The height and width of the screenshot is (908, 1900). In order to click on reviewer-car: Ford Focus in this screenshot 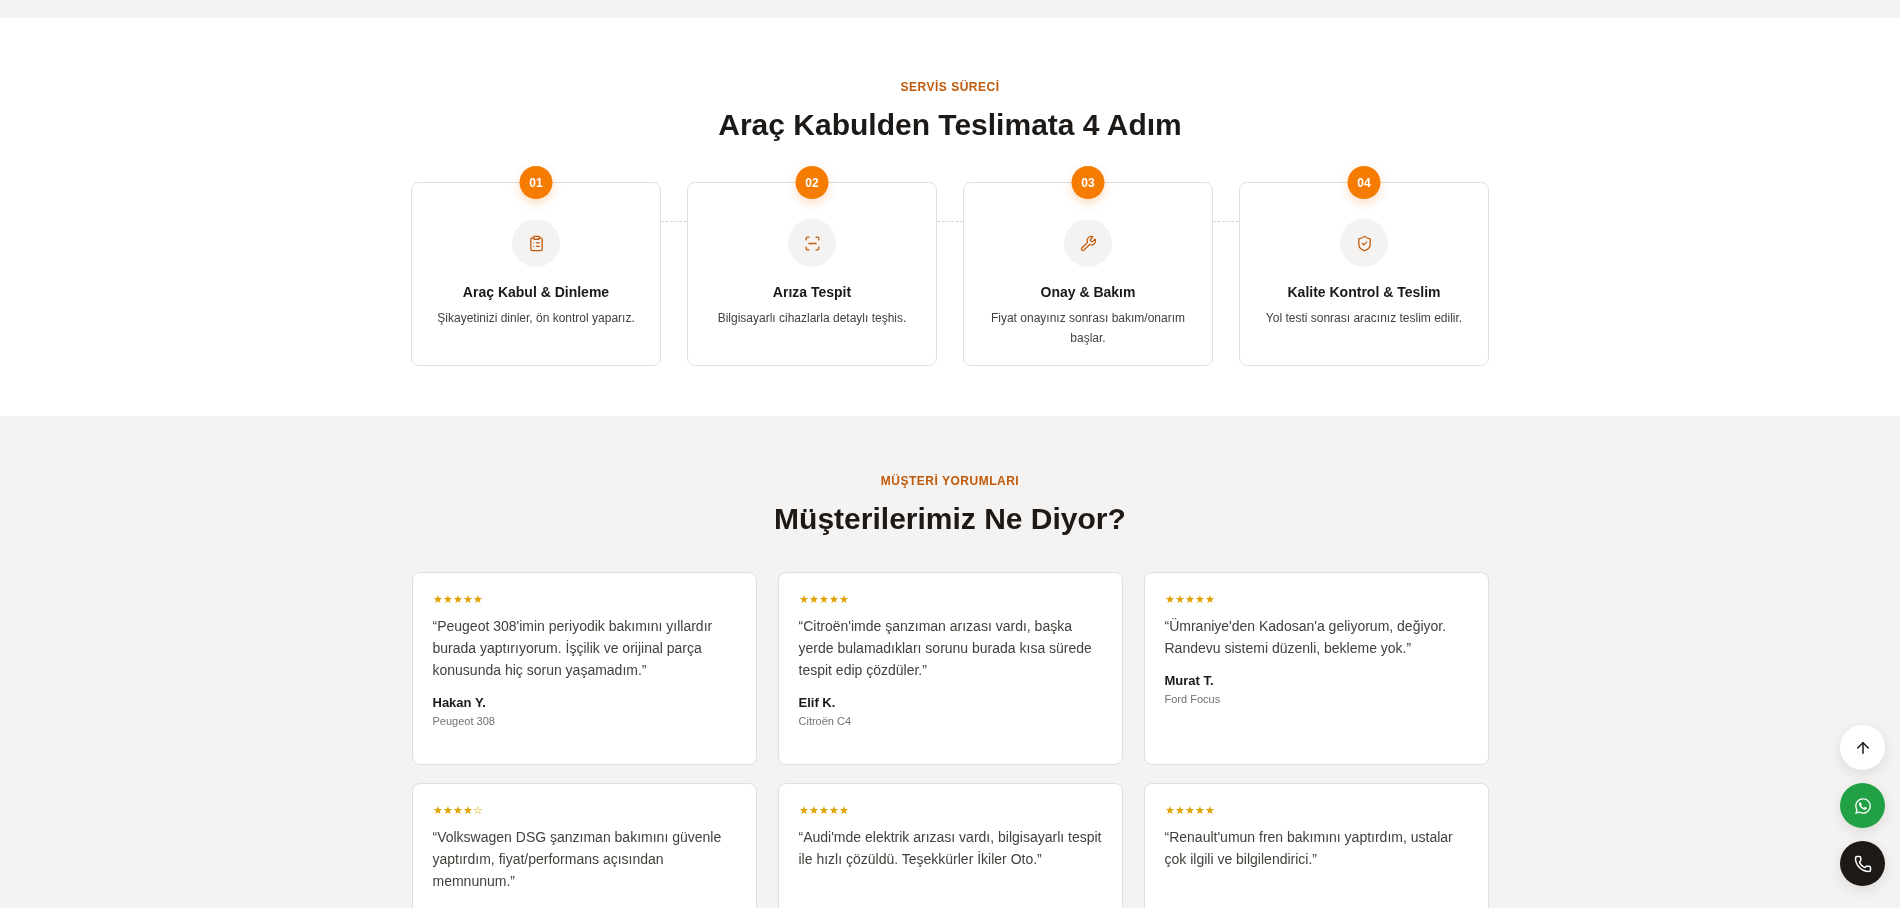, I will do `click(1193, 699)`.